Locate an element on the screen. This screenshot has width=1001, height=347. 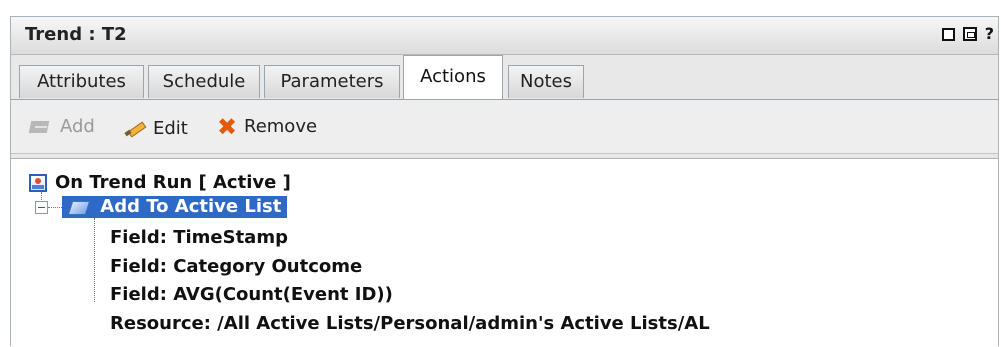
tree-action-row: Add To Active List is located at coordinates (161, 207).